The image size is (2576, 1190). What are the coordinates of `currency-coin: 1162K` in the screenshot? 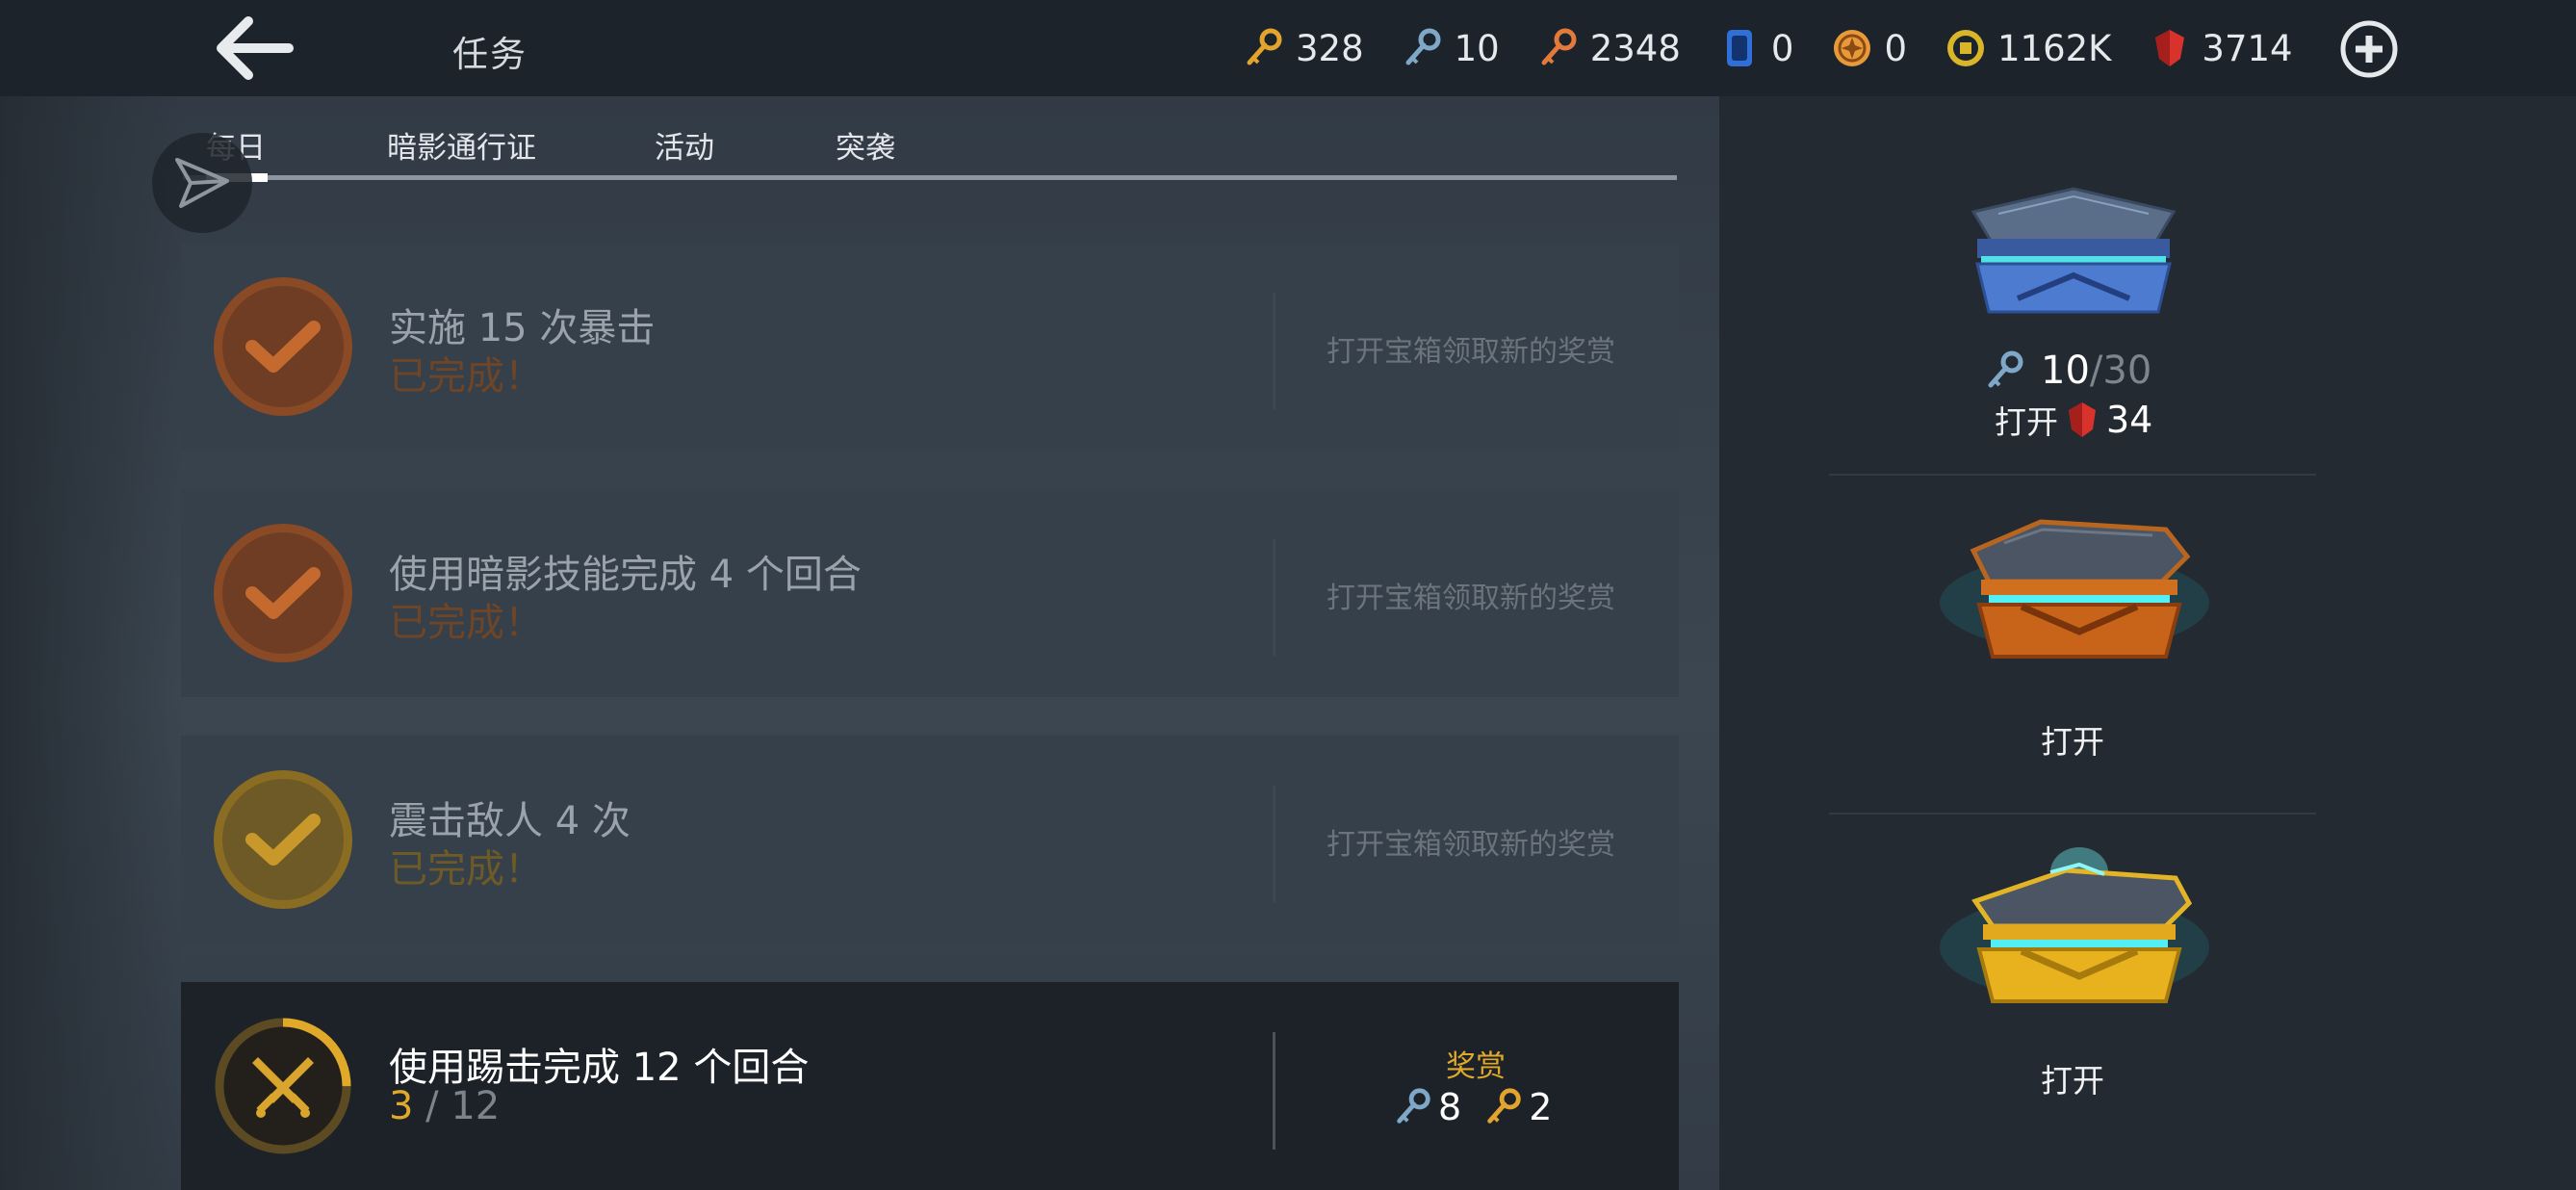 It's located at (2027, 48).